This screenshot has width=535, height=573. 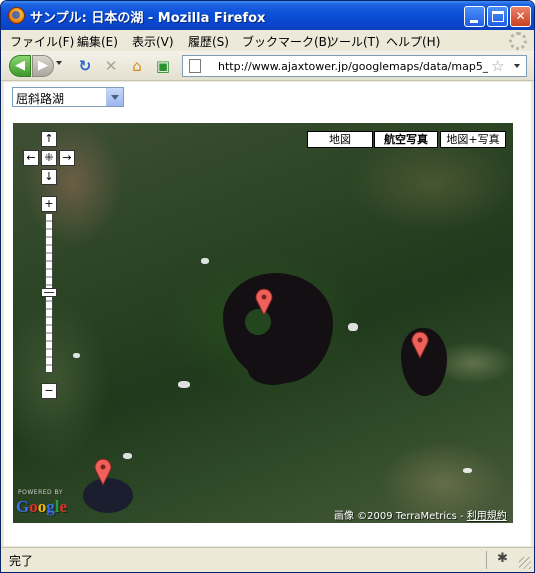 What do you see at coordinates (16, 15) in the screenshot?
I see `firefox-icon` at bounding box center [16, 15].